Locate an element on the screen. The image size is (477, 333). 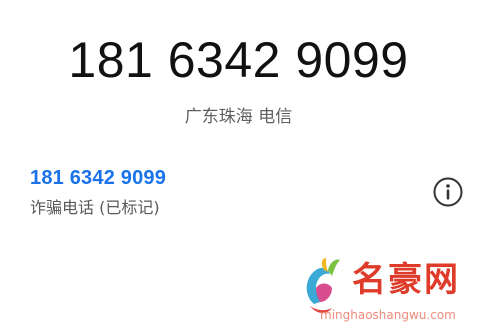
caller-number: 181 6342 9099 is located at coordinates (238, 60).